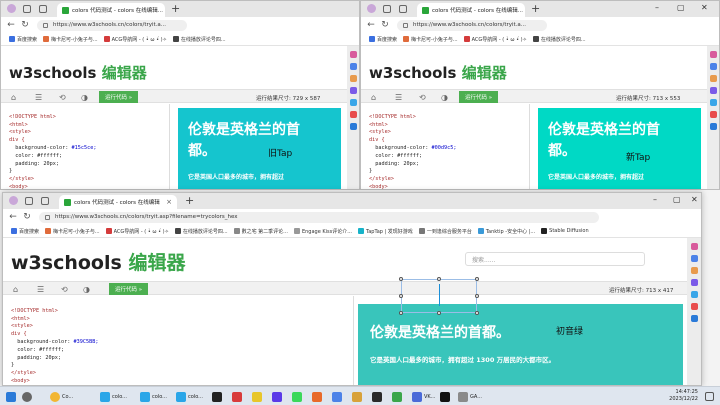 The image size is (720, 405). What do you see at coordinates (709, 396) in the screenshot?
I see `notification-icon` at bounding box center [709, 396].